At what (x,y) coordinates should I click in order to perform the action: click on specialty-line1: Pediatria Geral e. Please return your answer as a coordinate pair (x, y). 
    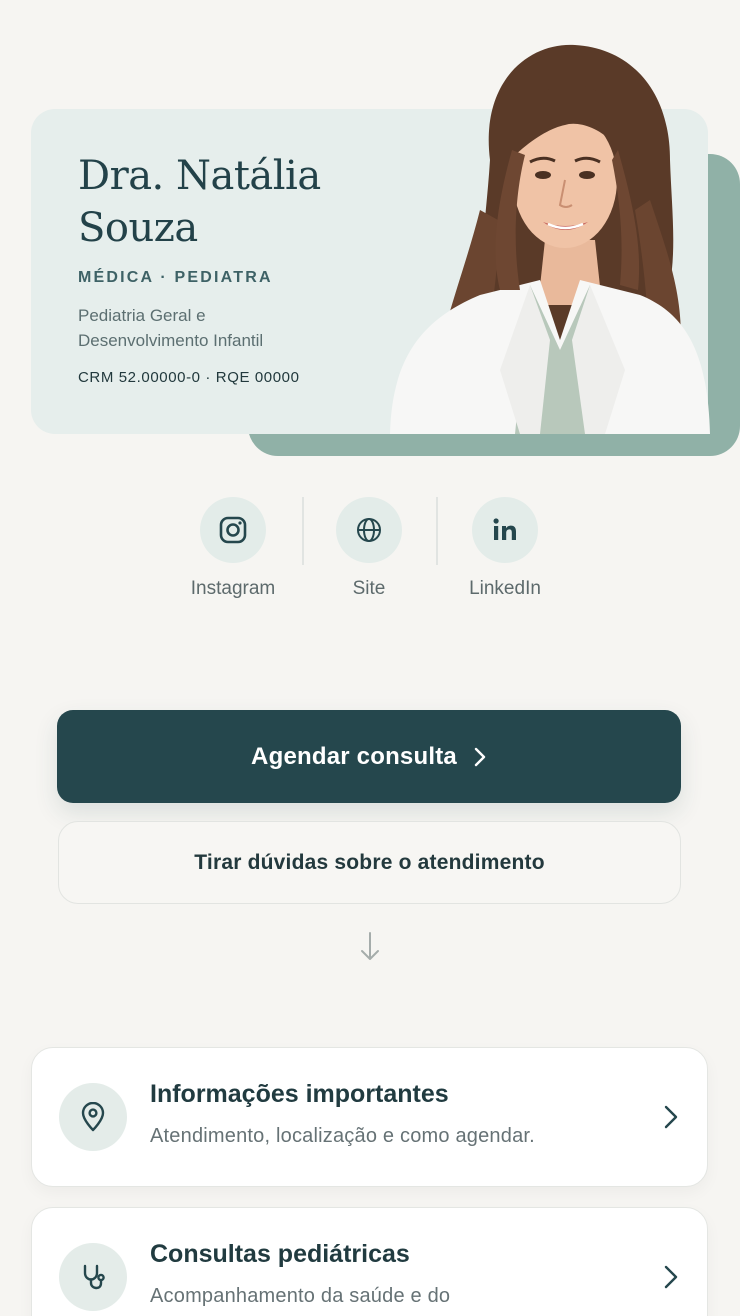
    Looking at the image, I should click on (142, 315).